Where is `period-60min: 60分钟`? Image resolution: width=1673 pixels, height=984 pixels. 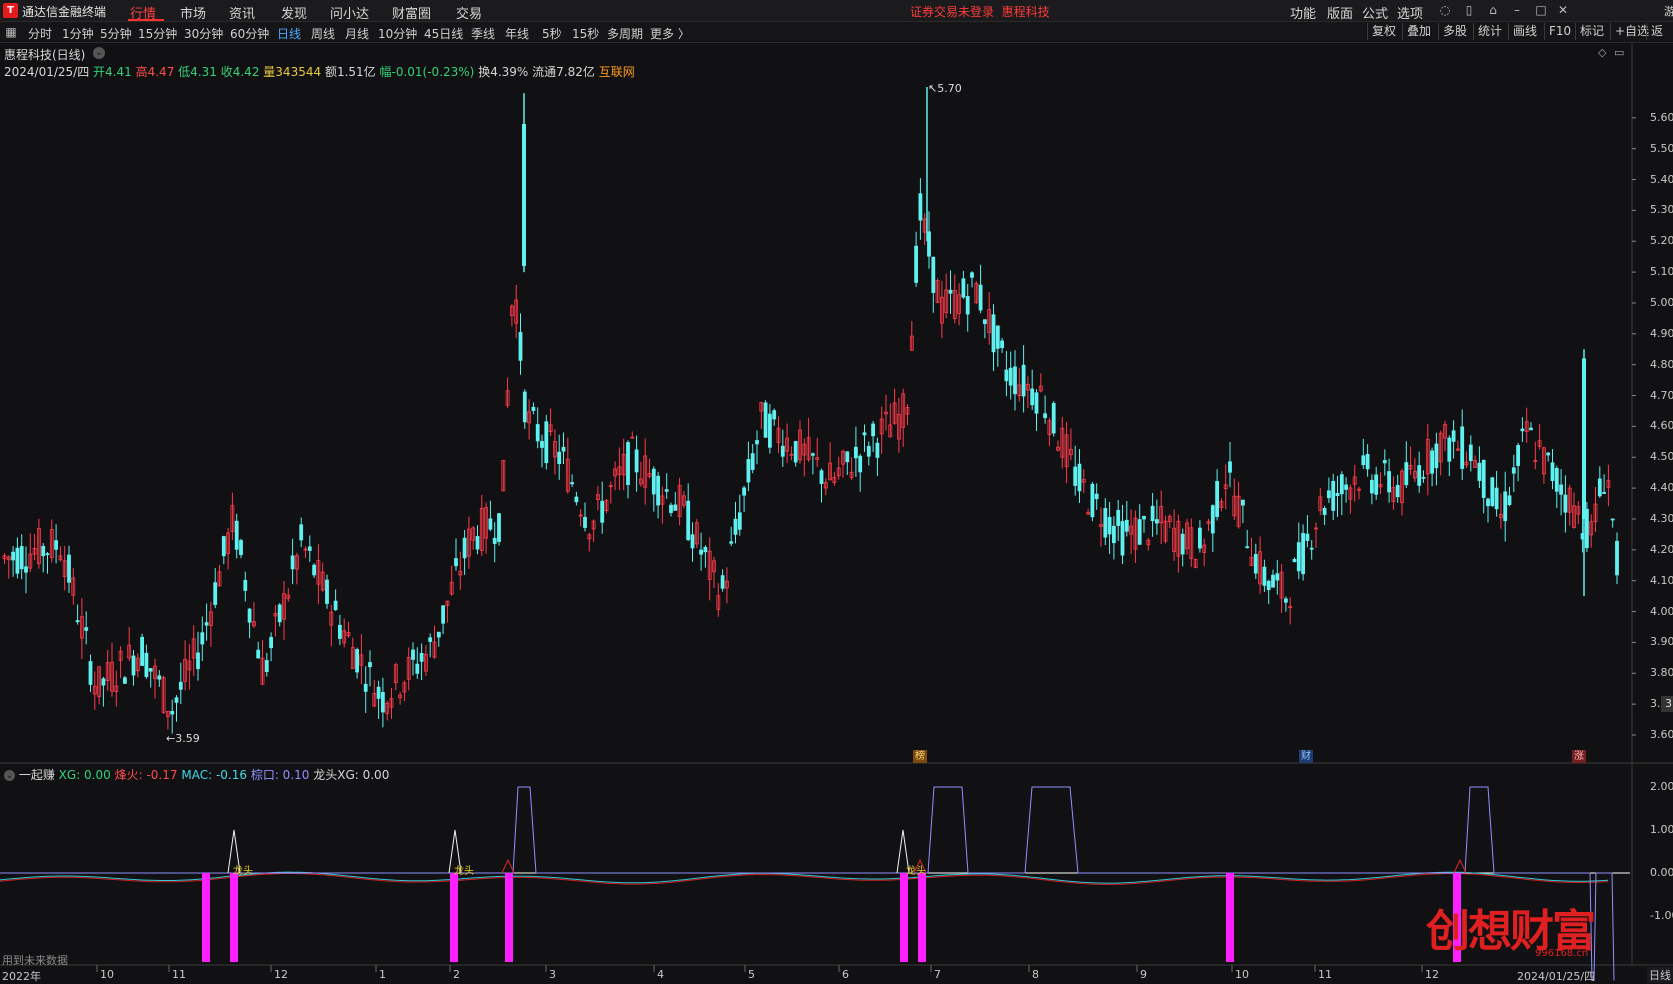 period-60min: 60分钟 is located at coordinates (249, 33).